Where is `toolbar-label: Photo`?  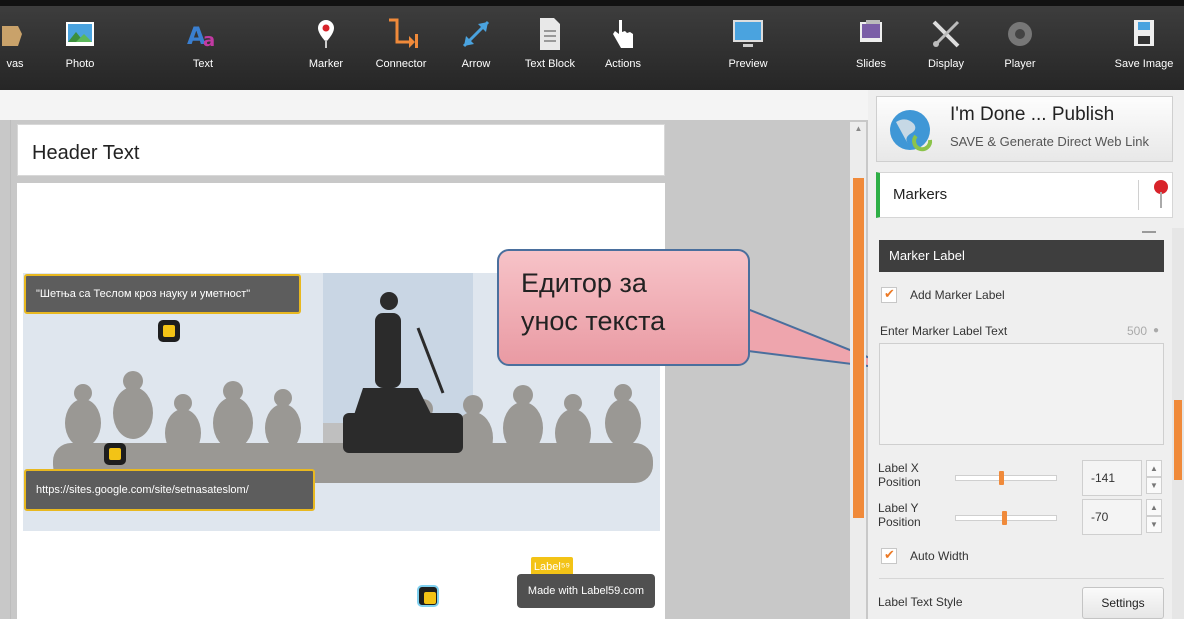
toolbar-label: Photo is located at coordinates (80, 64).